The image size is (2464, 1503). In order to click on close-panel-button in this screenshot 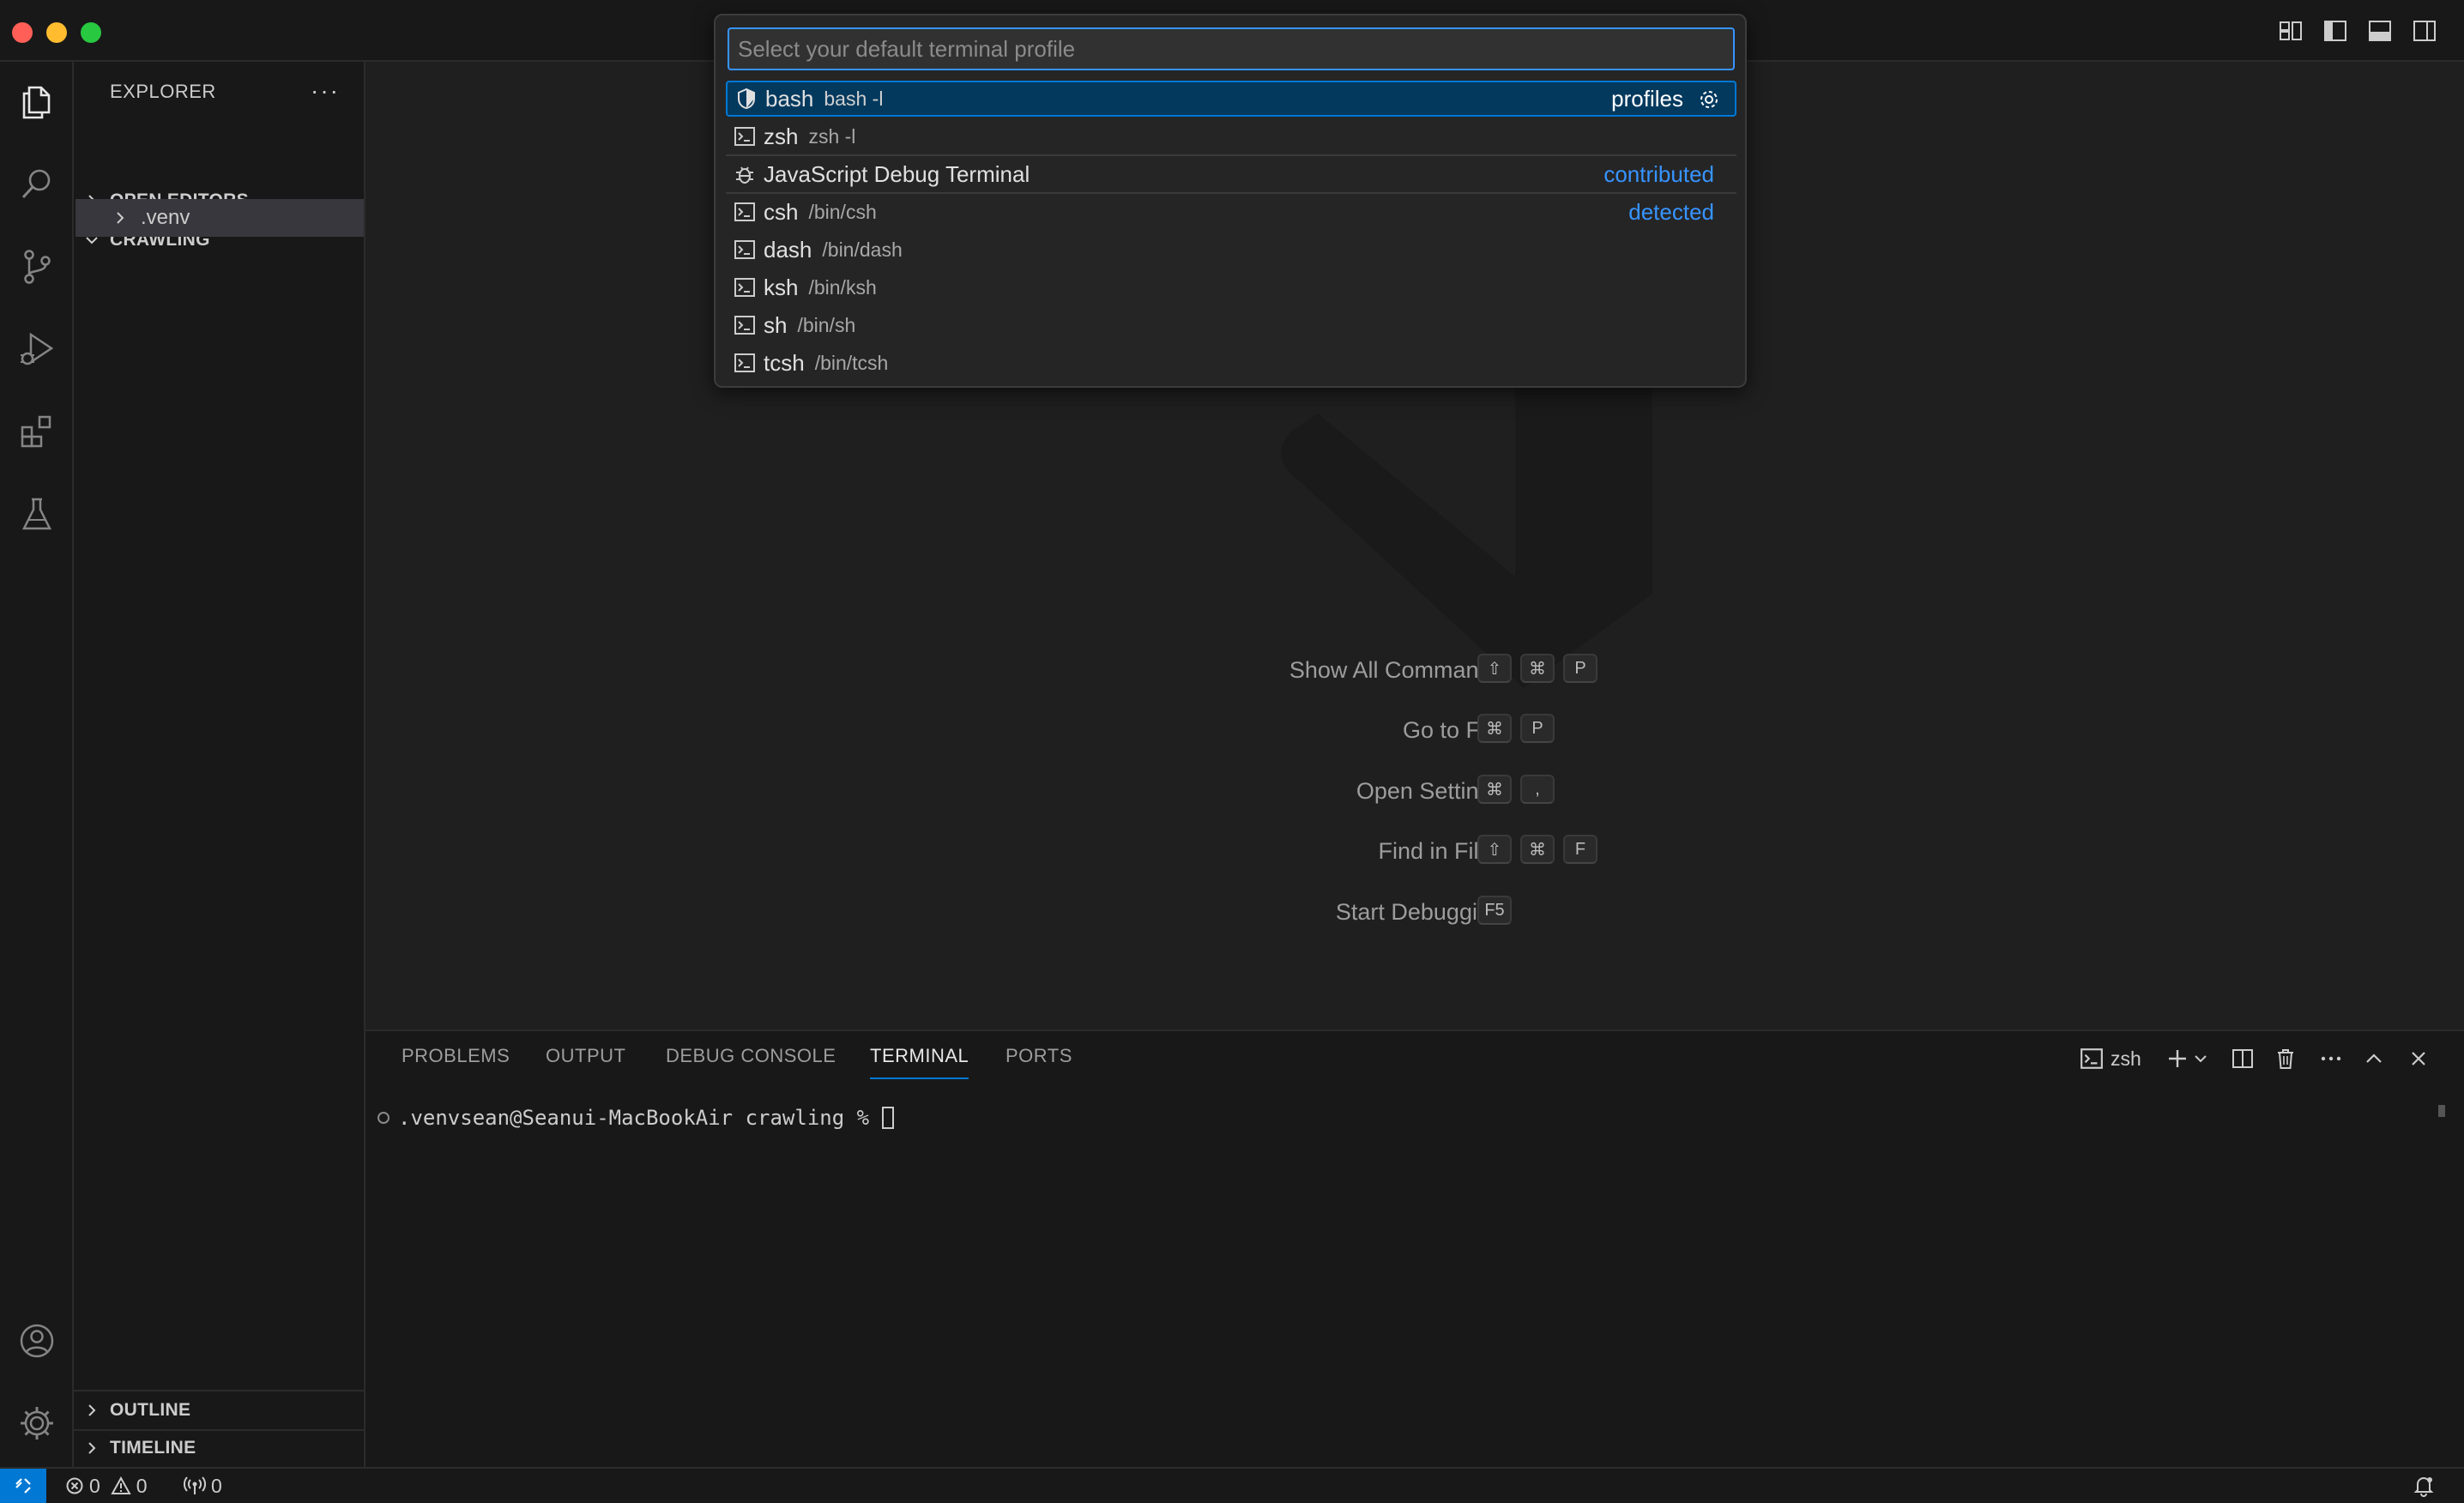, I will do `click(2418, 1058)`.